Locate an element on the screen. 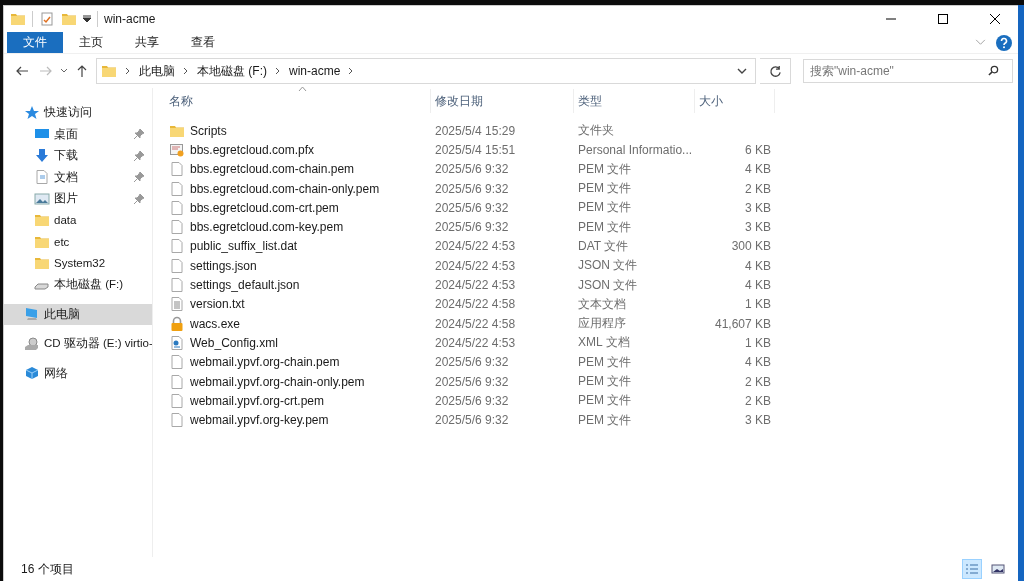  nav-item: 下载 is located at coordinates (78, 156).